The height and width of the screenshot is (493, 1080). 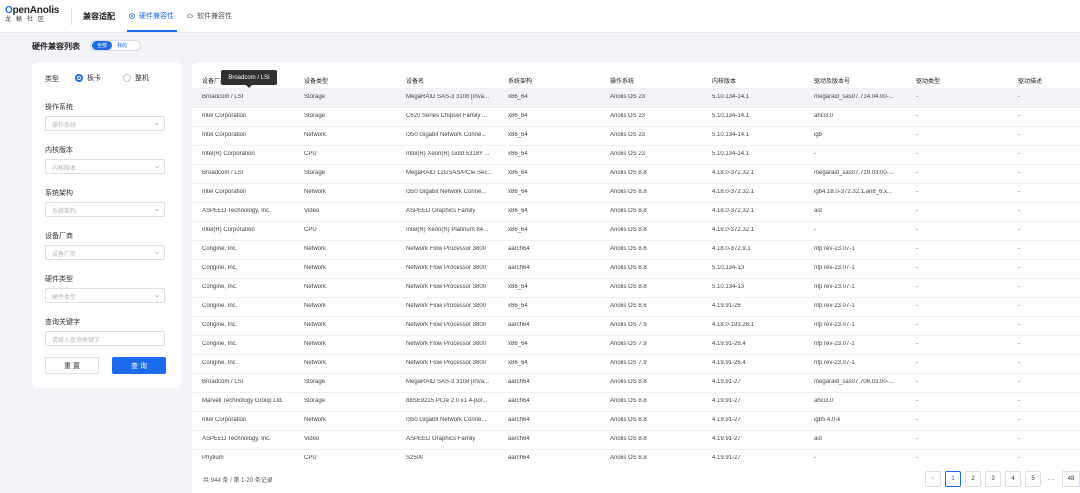 I want to click on pagination-ellipsis: ···, so click(x=1051, y=479).